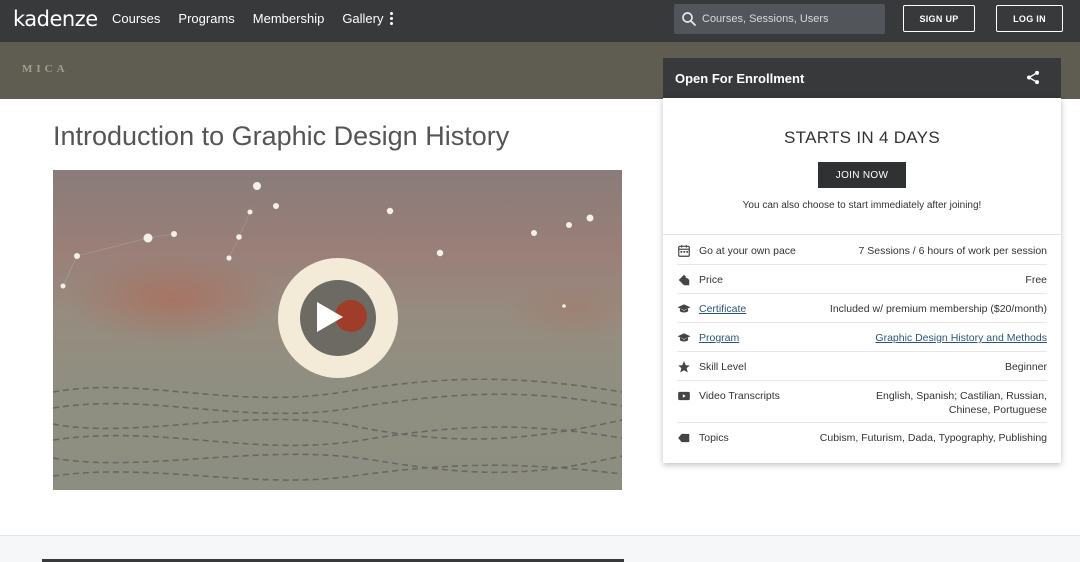 The width and height of the screenshot is (1080, 562). What do you see at coordinates (45, 69) in the screenshot?
I see `institution-logo: MICA` at bounding box center [45, 69].